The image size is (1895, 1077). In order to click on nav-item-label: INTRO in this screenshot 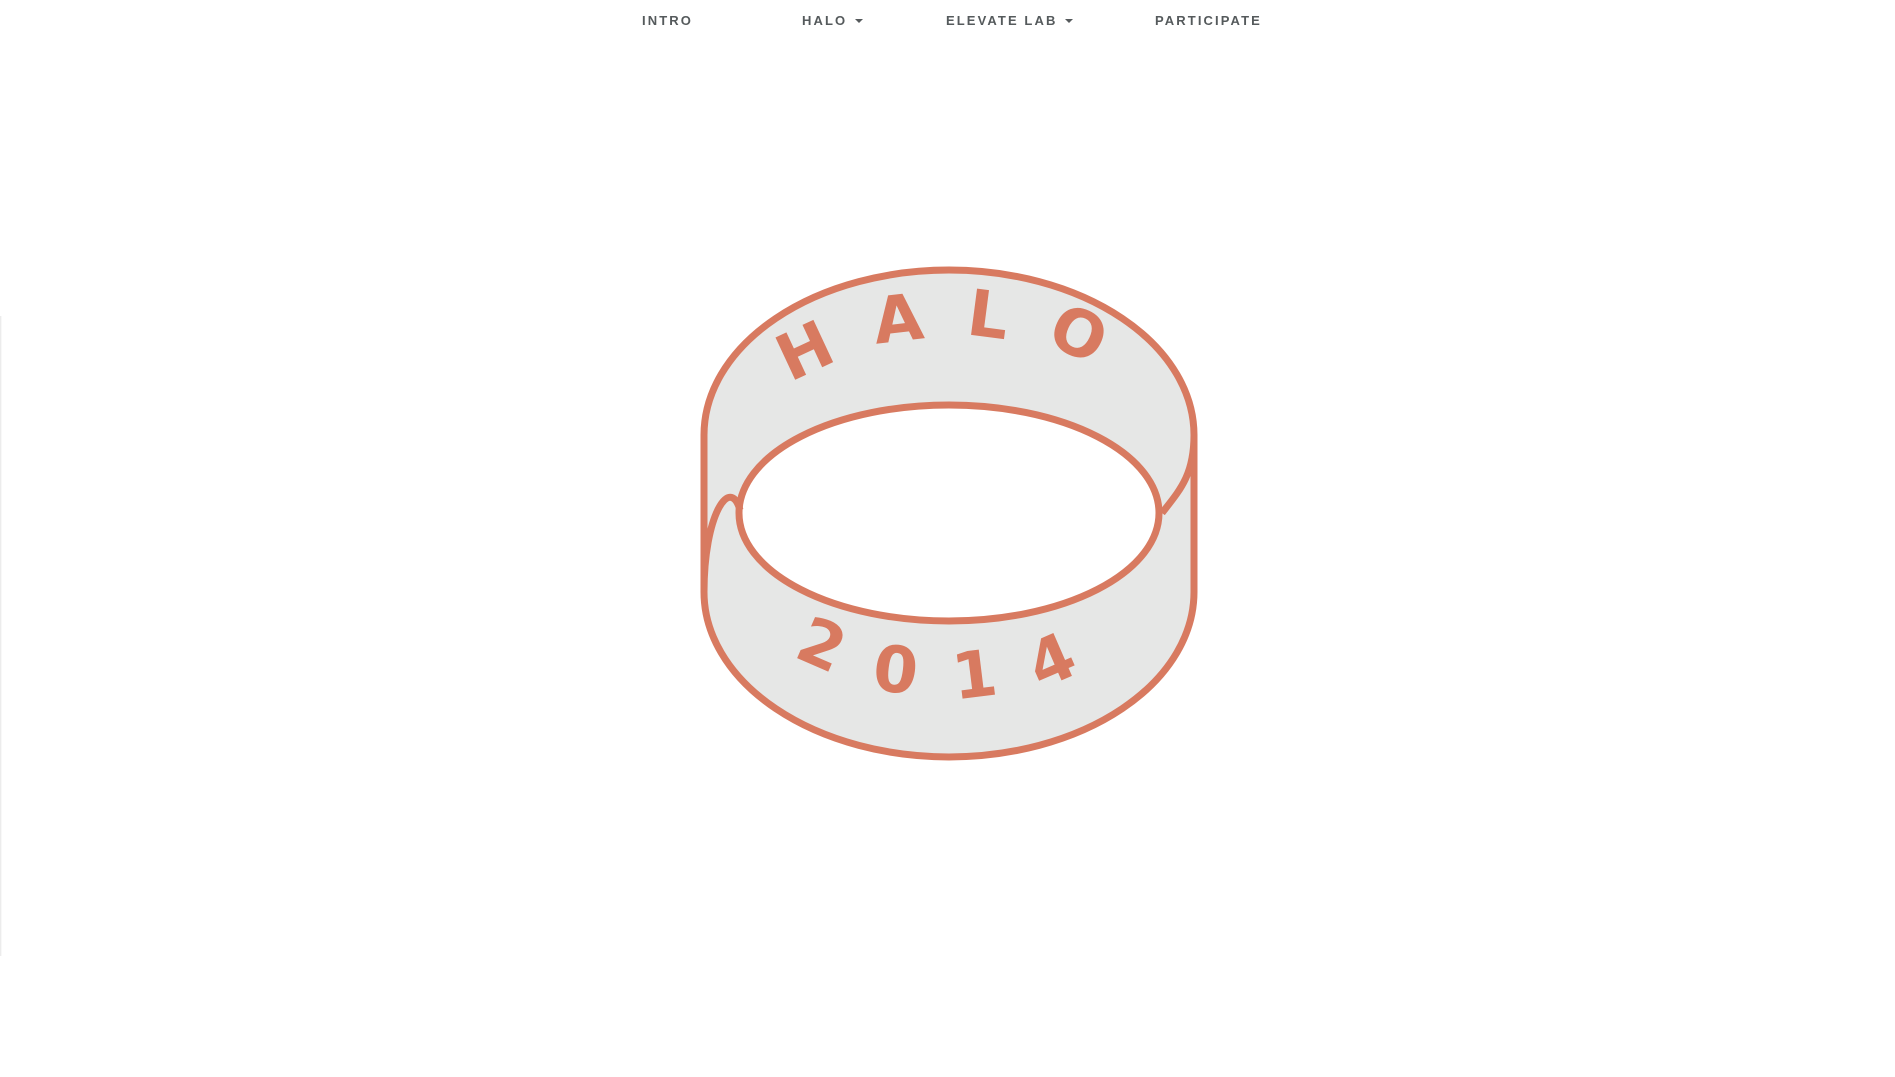, I will do `click(667, 20)`.